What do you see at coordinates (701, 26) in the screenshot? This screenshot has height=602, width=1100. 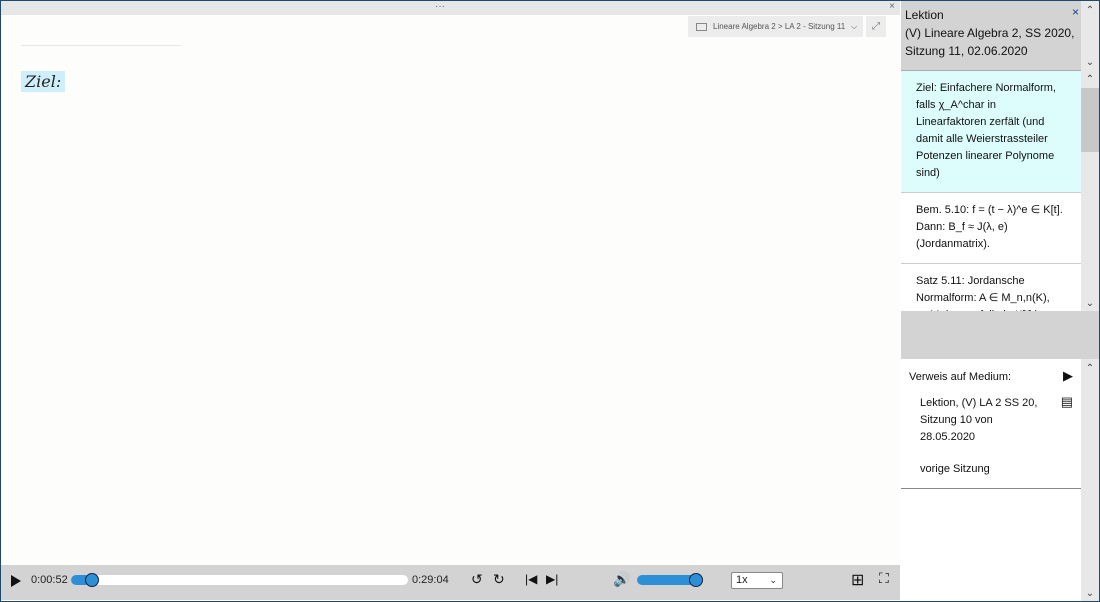 I see `book-icon` at bounding box center [701, 26].